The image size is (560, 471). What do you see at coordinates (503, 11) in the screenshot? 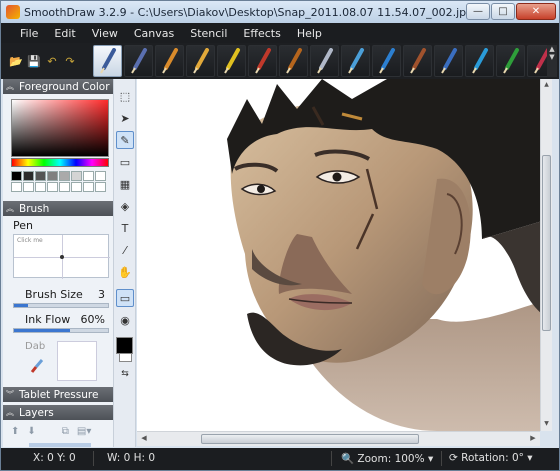
I see `maximize-button: □` at bounding box center [503, 11].